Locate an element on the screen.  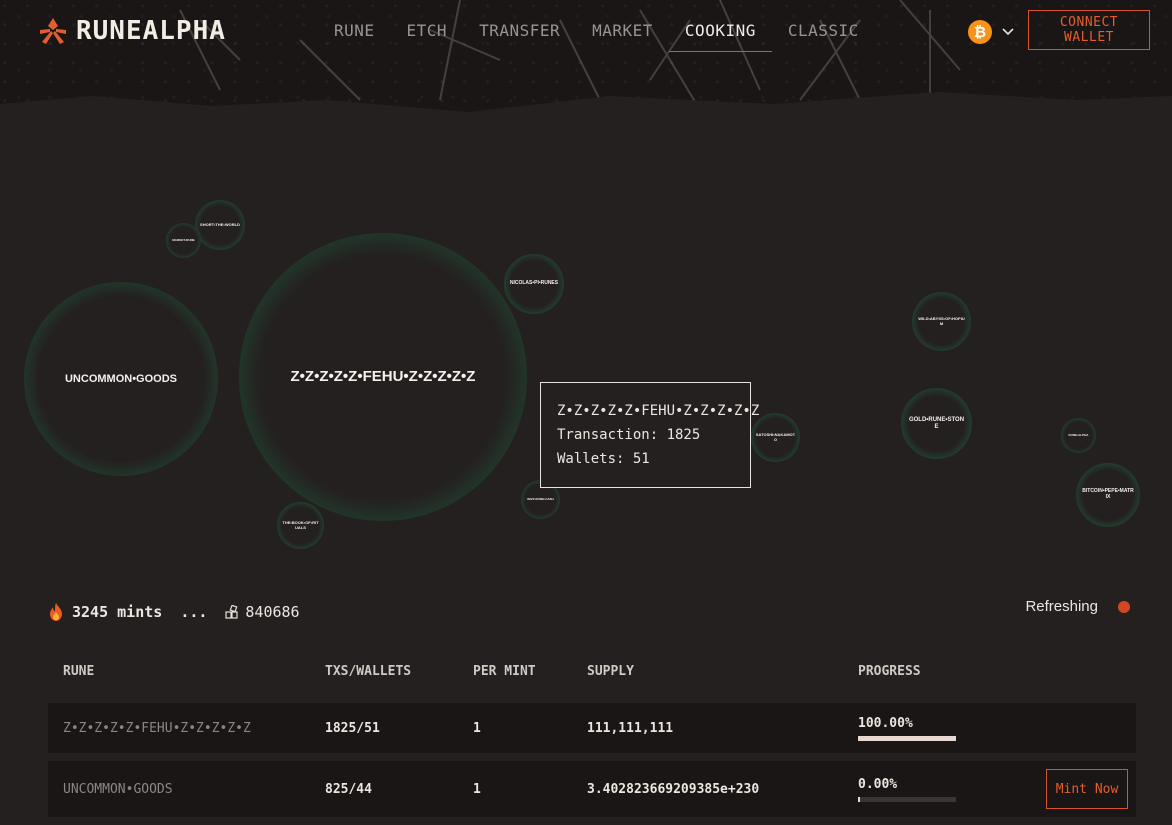
bubble-label: MARKET•RUNE is located at coordinates (183, 239).